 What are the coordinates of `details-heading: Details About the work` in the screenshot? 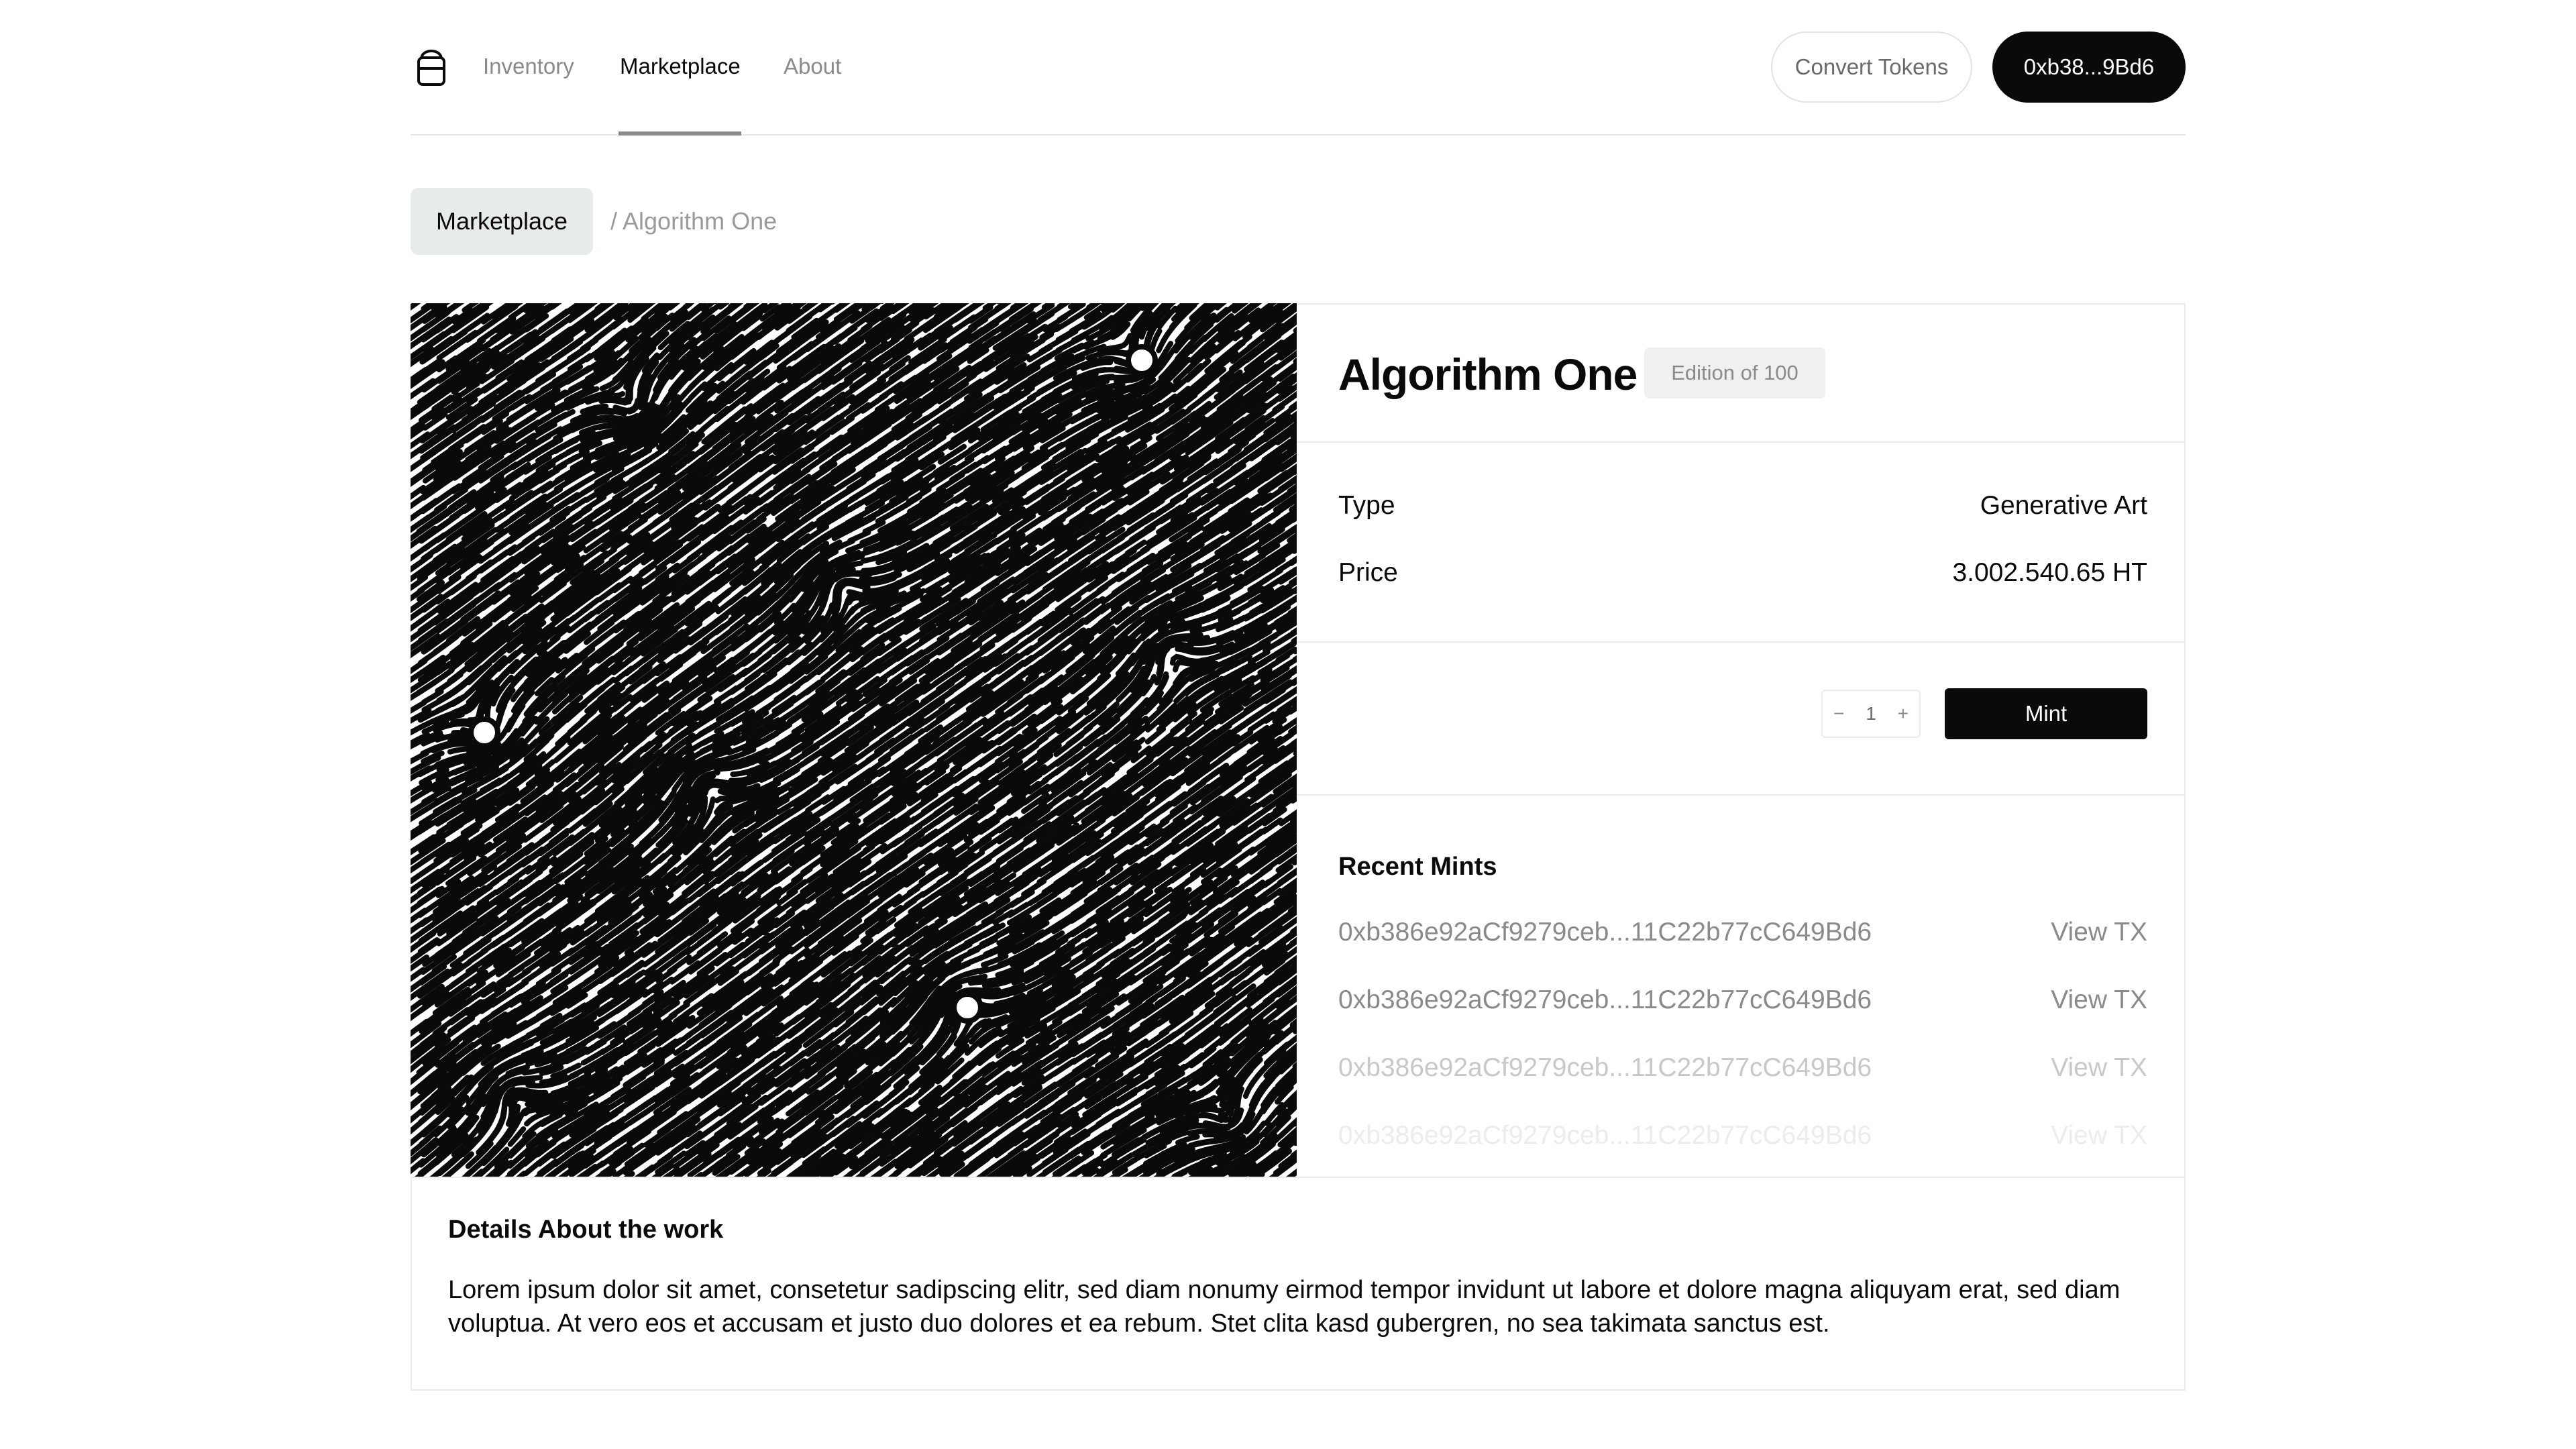 It's located at (586, 1230).